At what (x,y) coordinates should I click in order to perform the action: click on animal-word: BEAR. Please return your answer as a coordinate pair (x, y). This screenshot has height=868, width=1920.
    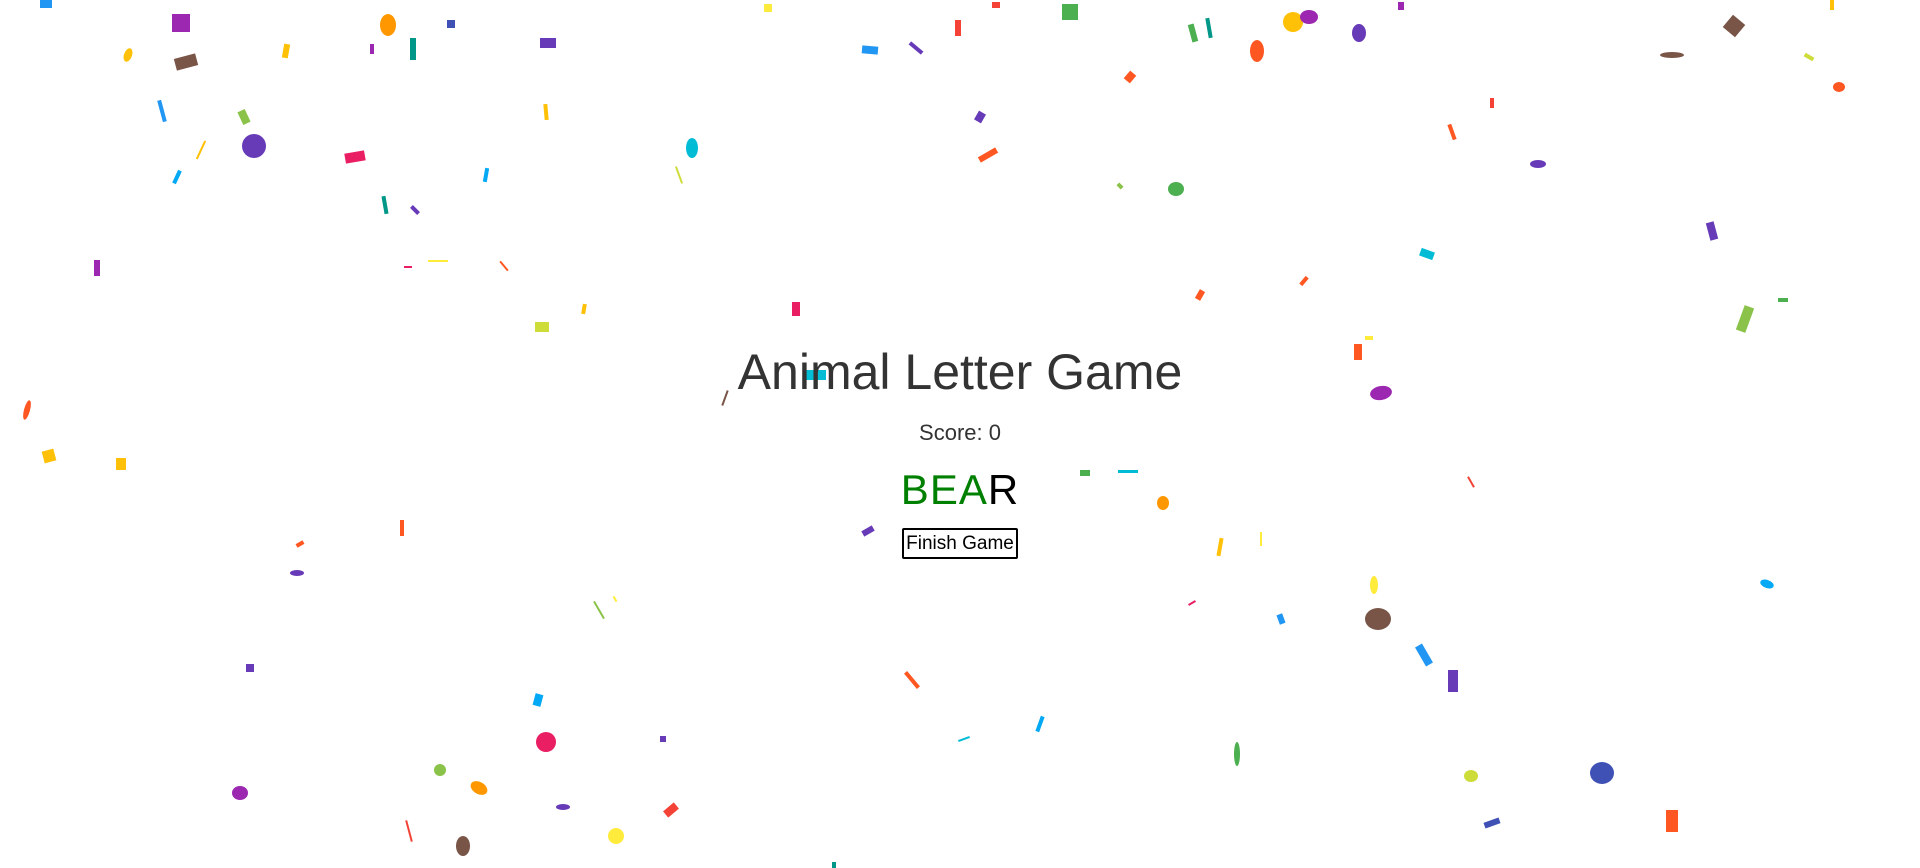
    Looking at the image, I should click on (960, 490).